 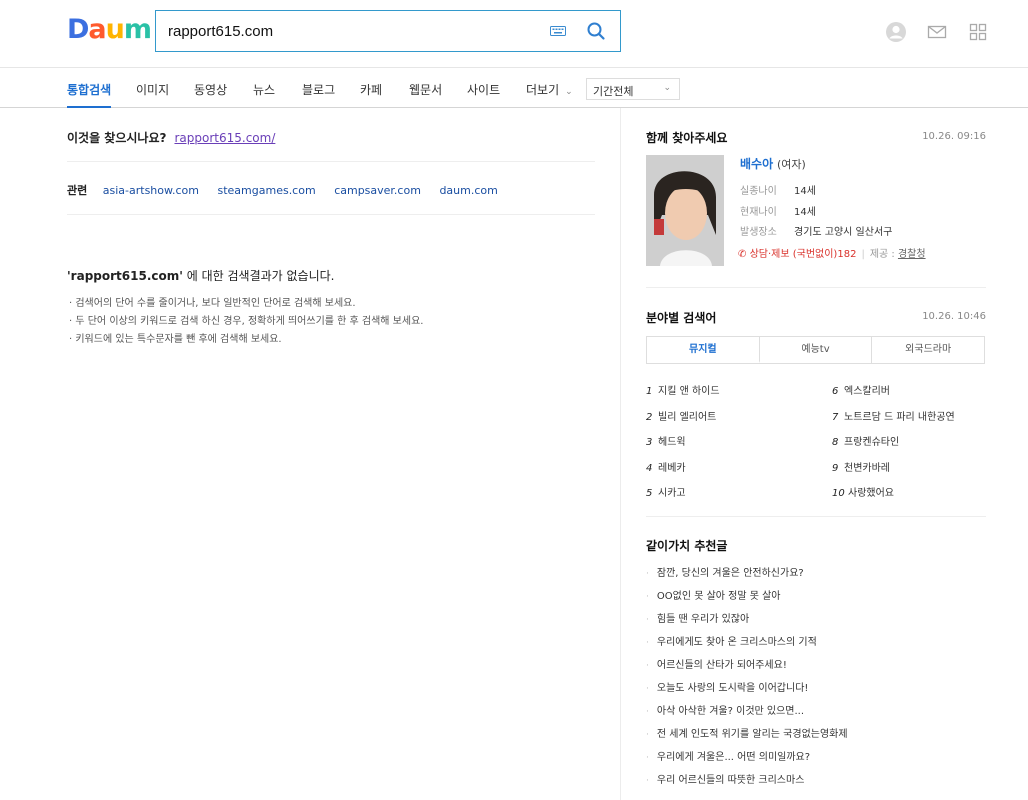 What do you see at coordinates (758, 232) in the screenshot?
I see `missing-row-key: 발생장소` at bounding box center [758, 232].